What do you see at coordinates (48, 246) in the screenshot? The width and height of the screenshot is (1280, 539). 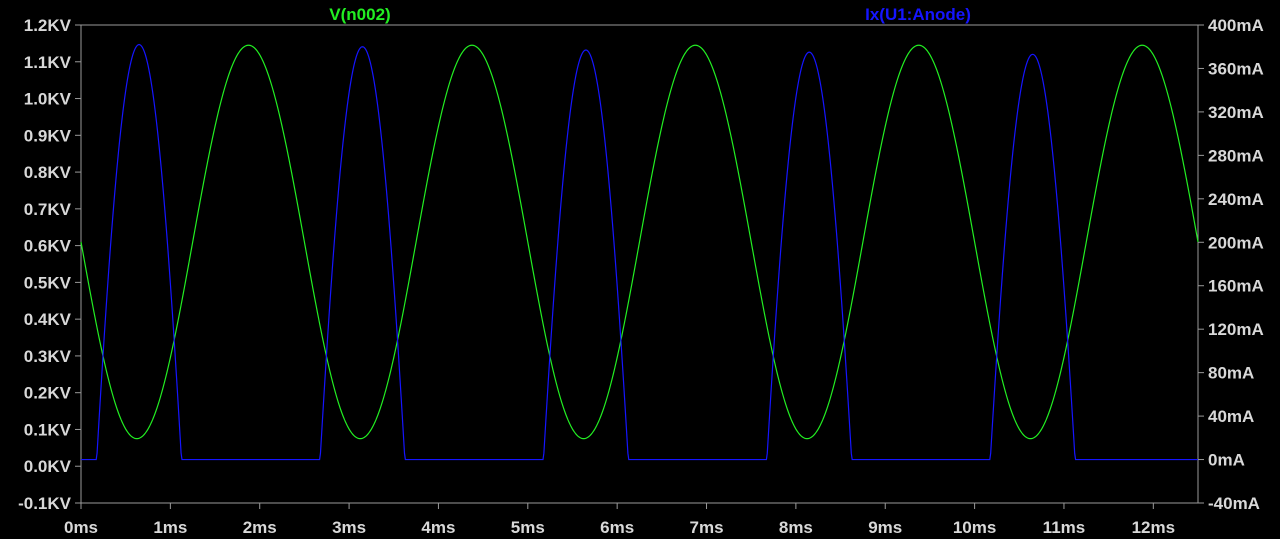 I see `left-axis-tick-label: 0.6KV` at bounding box center [48, 246].